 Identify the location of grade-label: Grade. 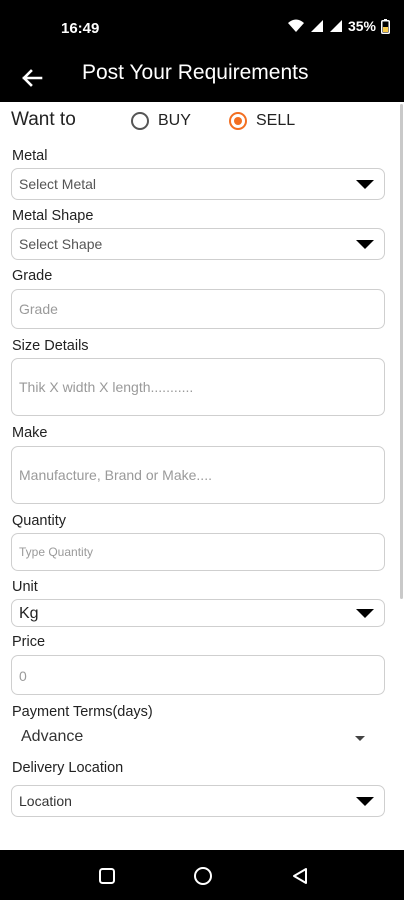
(32, 276).